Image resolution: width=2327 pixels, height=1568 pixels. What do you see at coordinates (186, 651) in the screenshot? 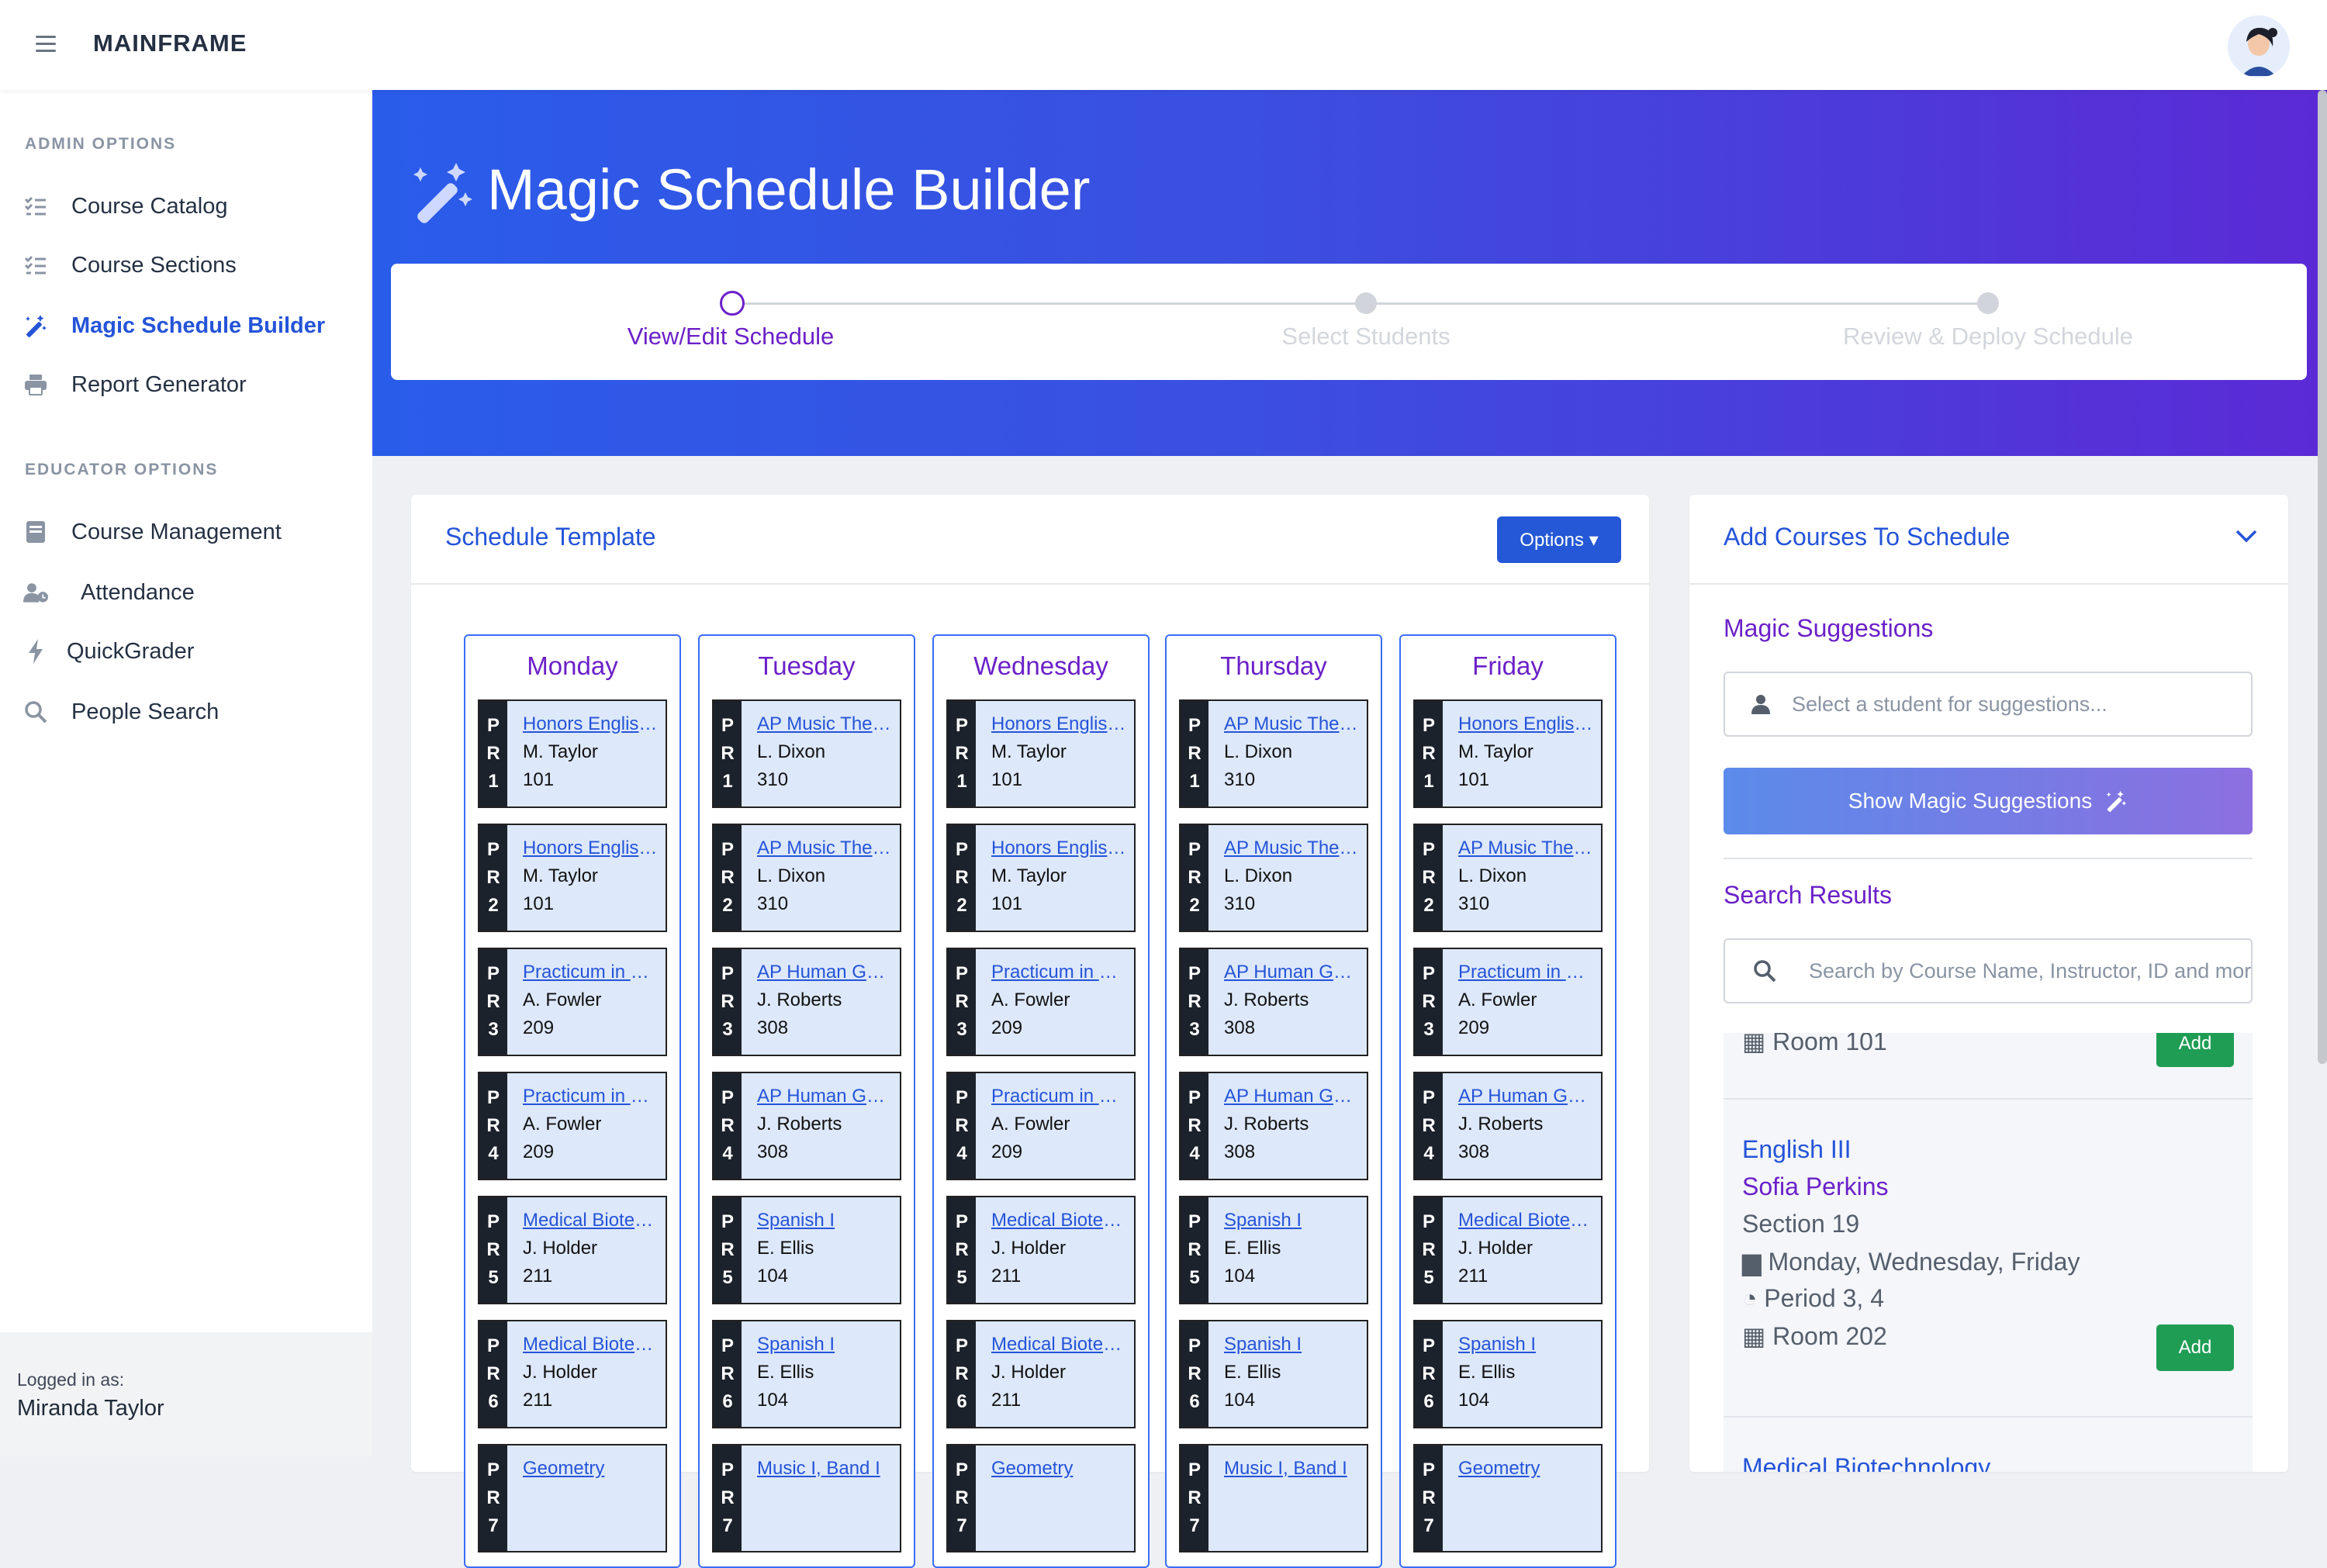
I see `sidebar-item-quickgrader: QuickGrader` at bounding box center [186, 651].